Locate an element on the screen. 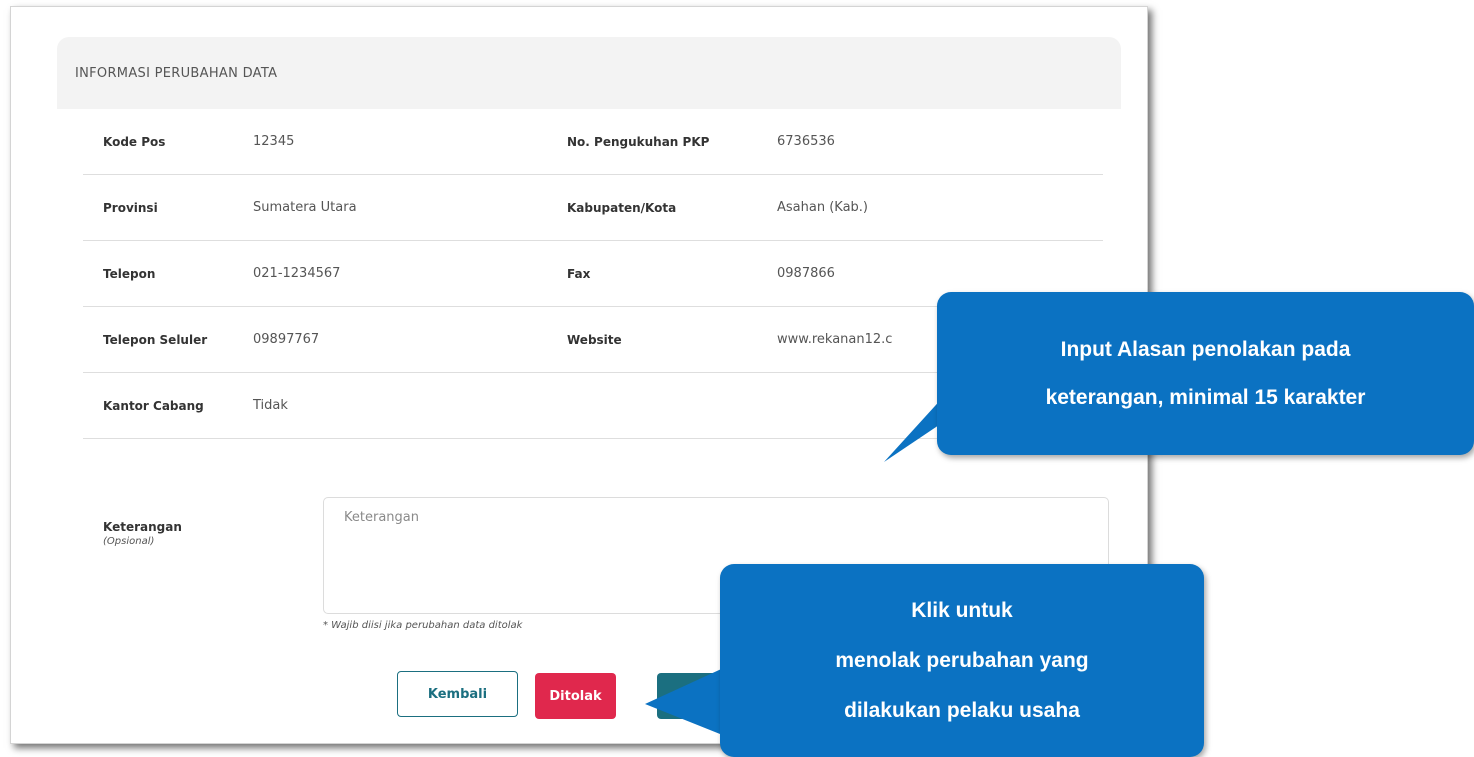 Image resolution: width=1474 pixels, height=757 pixels. callout-line: menolak perubahan yang is located at coordinates (962, 660).